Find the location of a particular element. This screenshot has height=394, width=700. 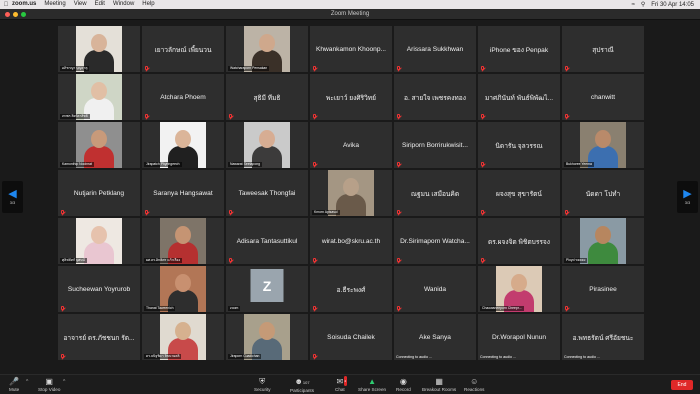

menu-meeting: Meeting is located at coordinates (54, 4).